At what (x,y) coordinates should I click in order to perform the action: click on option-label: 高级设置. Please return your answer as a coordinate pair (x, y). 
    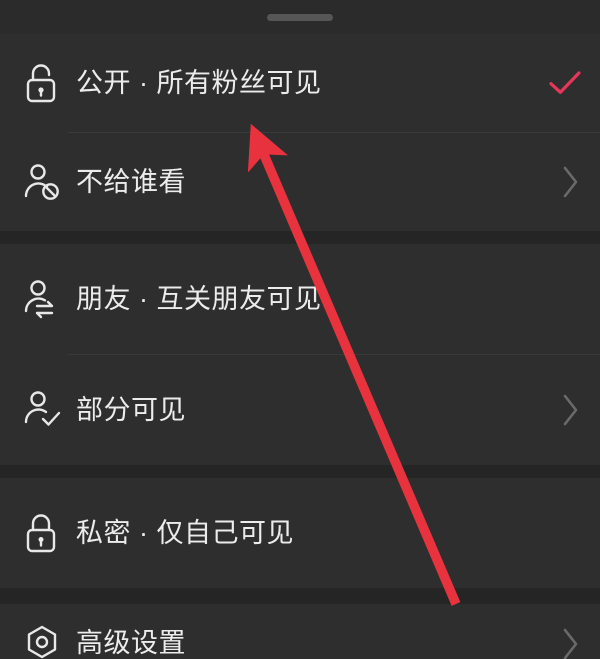
    Looking at the image, I should click on (131, 643).